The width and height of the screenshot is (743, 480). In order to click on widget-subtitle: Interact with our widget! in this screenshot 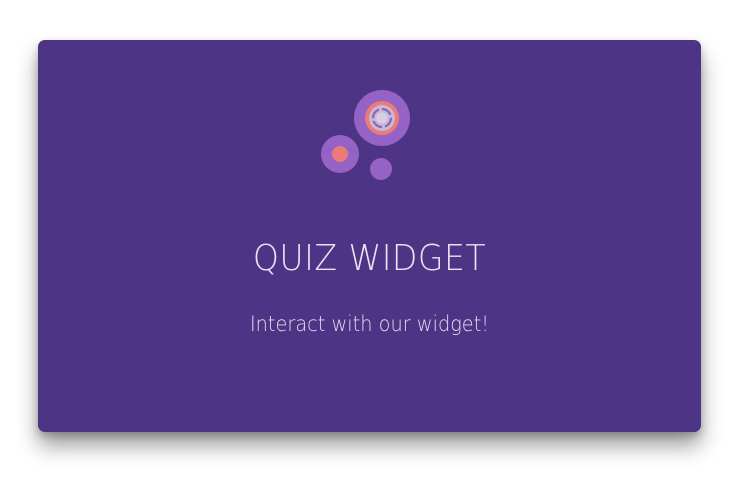, I will do `click(369, 324)`.